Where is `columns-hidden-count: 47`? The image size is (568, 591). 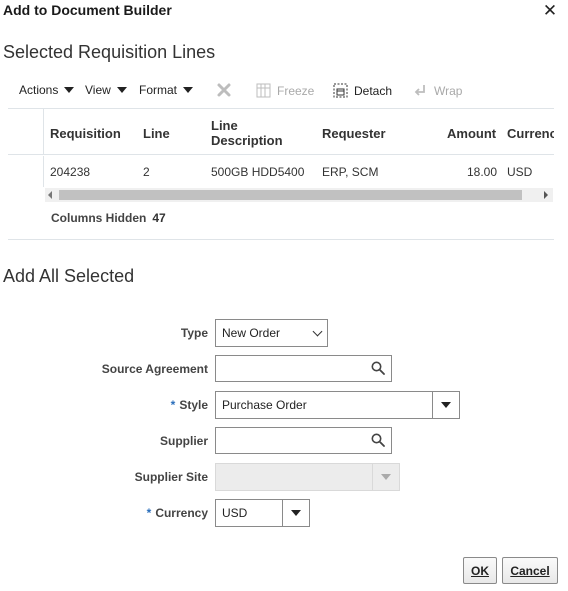
columns-hidden-count: 47 is located at coordinates (159, 218).